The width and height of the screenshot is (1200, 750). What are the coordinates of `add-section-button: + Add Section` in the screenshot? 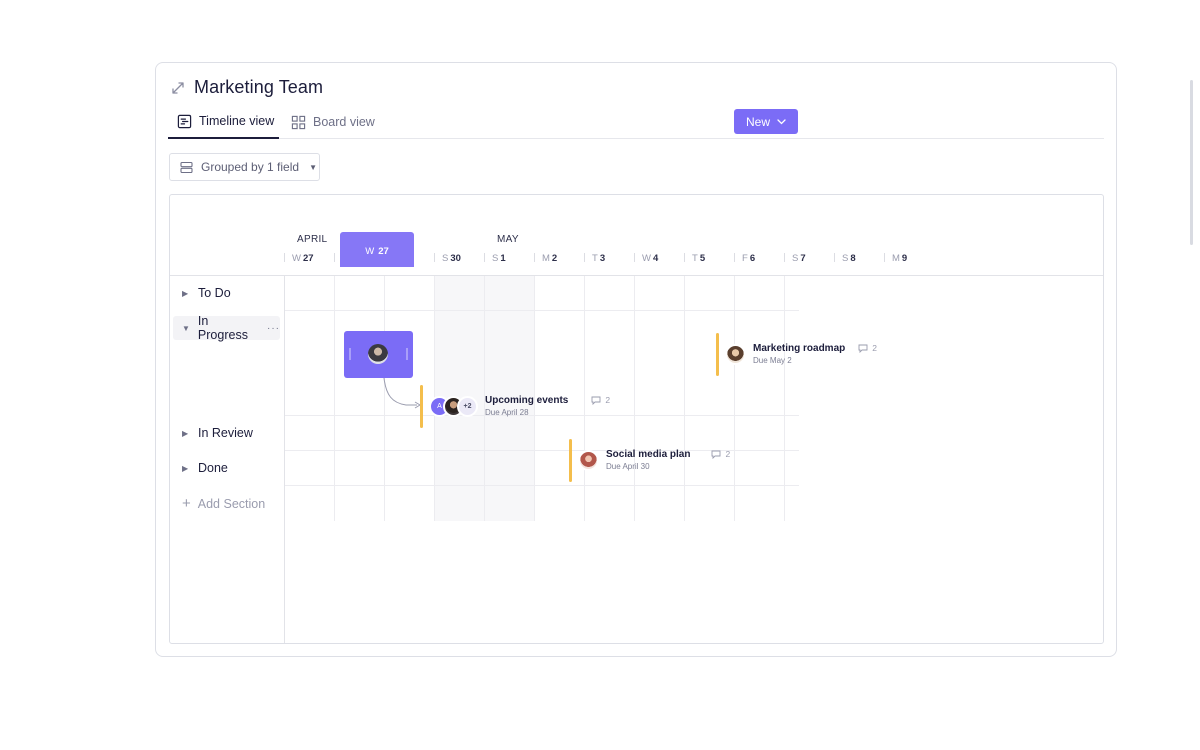 It's located at (223, 503).